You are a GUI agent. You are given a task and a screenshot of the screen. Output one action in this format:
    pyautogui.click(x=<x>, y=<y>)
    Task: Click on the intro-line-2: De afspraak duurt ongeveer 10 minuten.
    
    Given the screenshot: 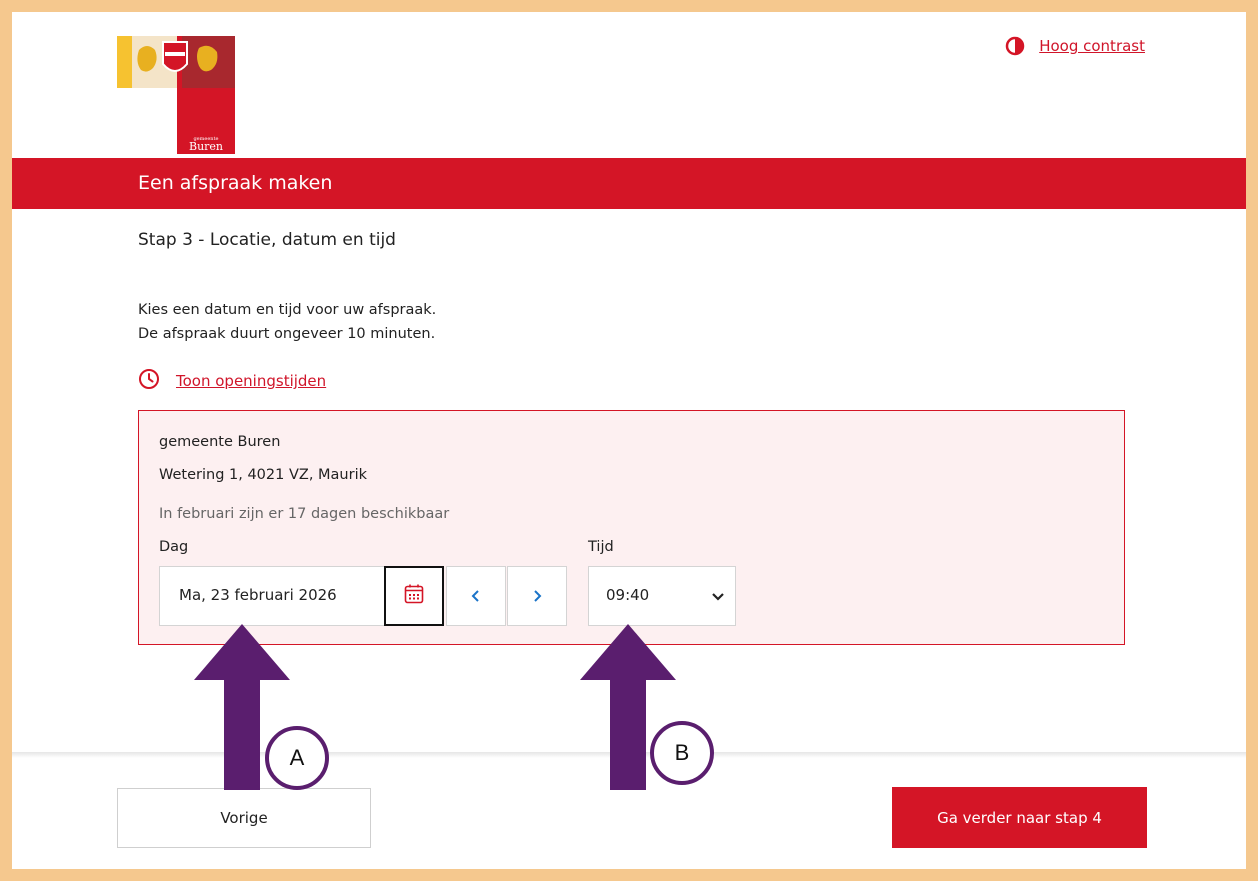 What is the action you would take?
    pyautogui.click(x=287, y=334)
    